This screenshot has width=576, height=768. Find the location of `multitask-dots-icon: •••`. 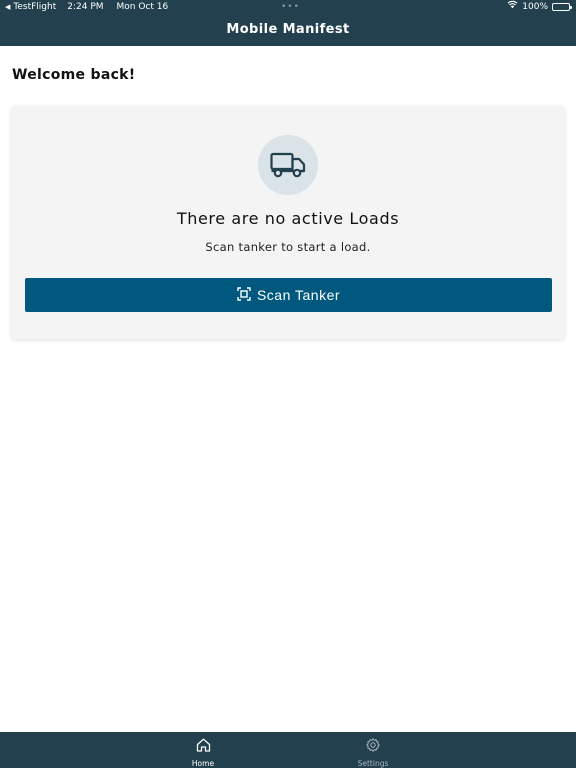

multitask-dots-icon: ••• is located at coordinates (290, 7).